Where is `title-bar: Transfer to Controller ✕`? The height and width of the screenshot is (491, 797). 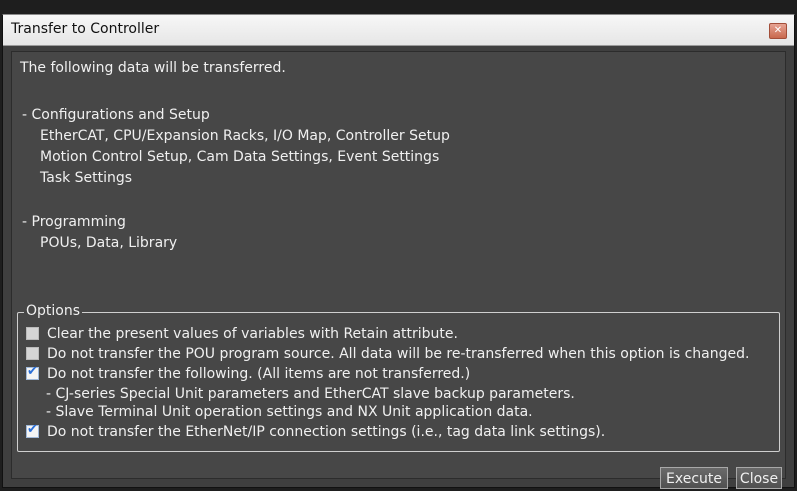
title-bar: Transfer to Controller ✕ is located at coordinates (398, 30).